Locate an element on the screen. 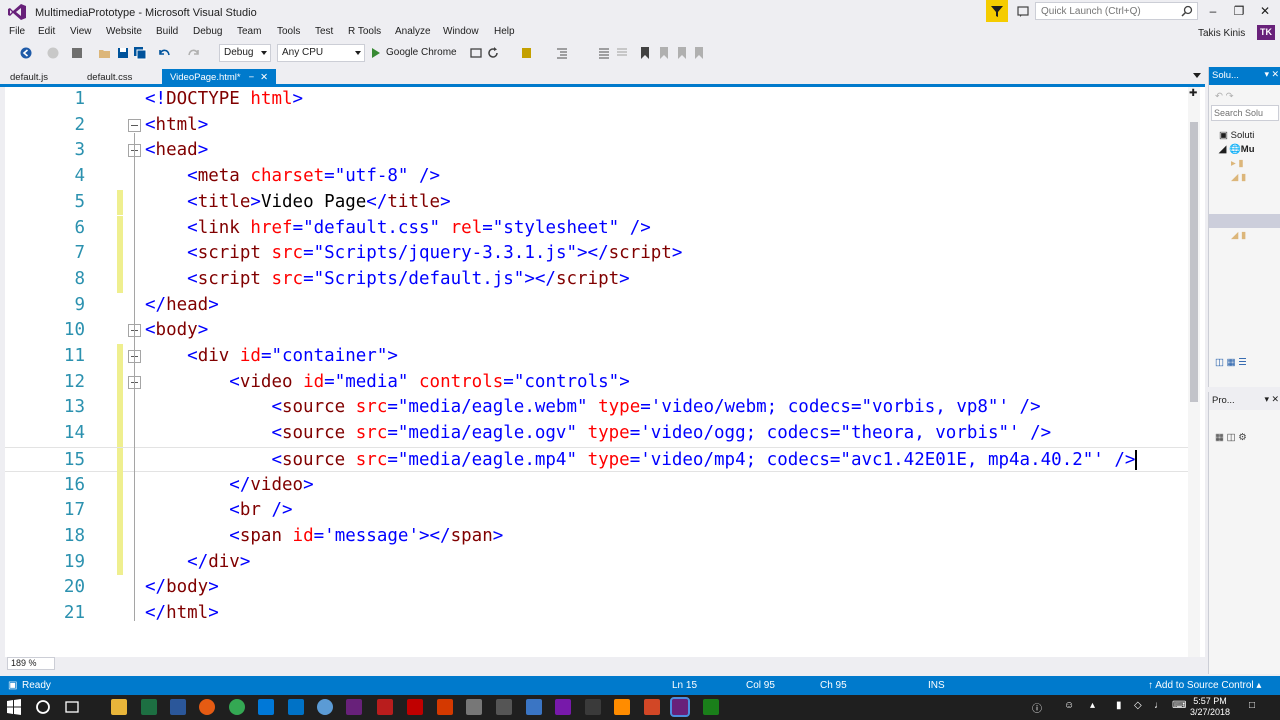  menu-edit: Edit is located at coordinates (46, 31).